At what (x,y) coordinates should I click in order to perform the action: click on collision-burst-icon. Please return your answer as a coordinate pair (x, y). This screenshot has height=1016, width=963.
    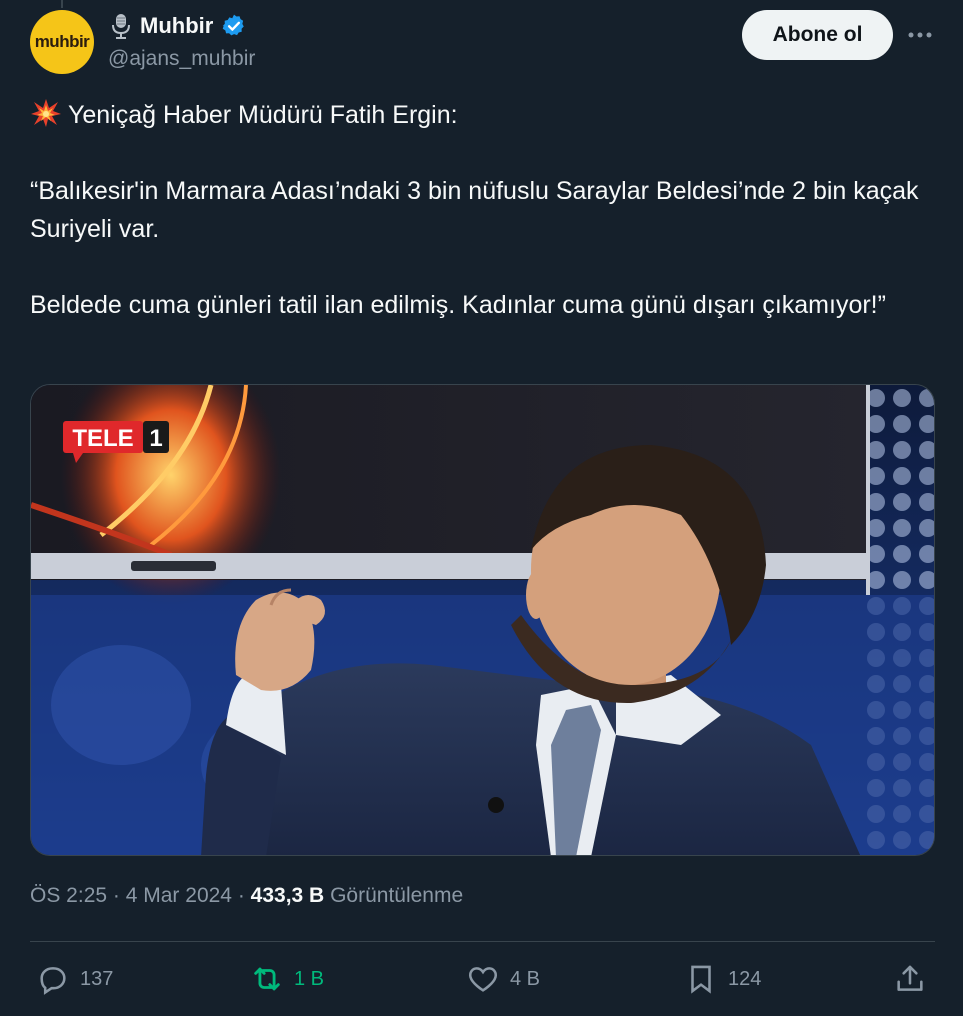
    Looking at the image, I should click on (46, 113).